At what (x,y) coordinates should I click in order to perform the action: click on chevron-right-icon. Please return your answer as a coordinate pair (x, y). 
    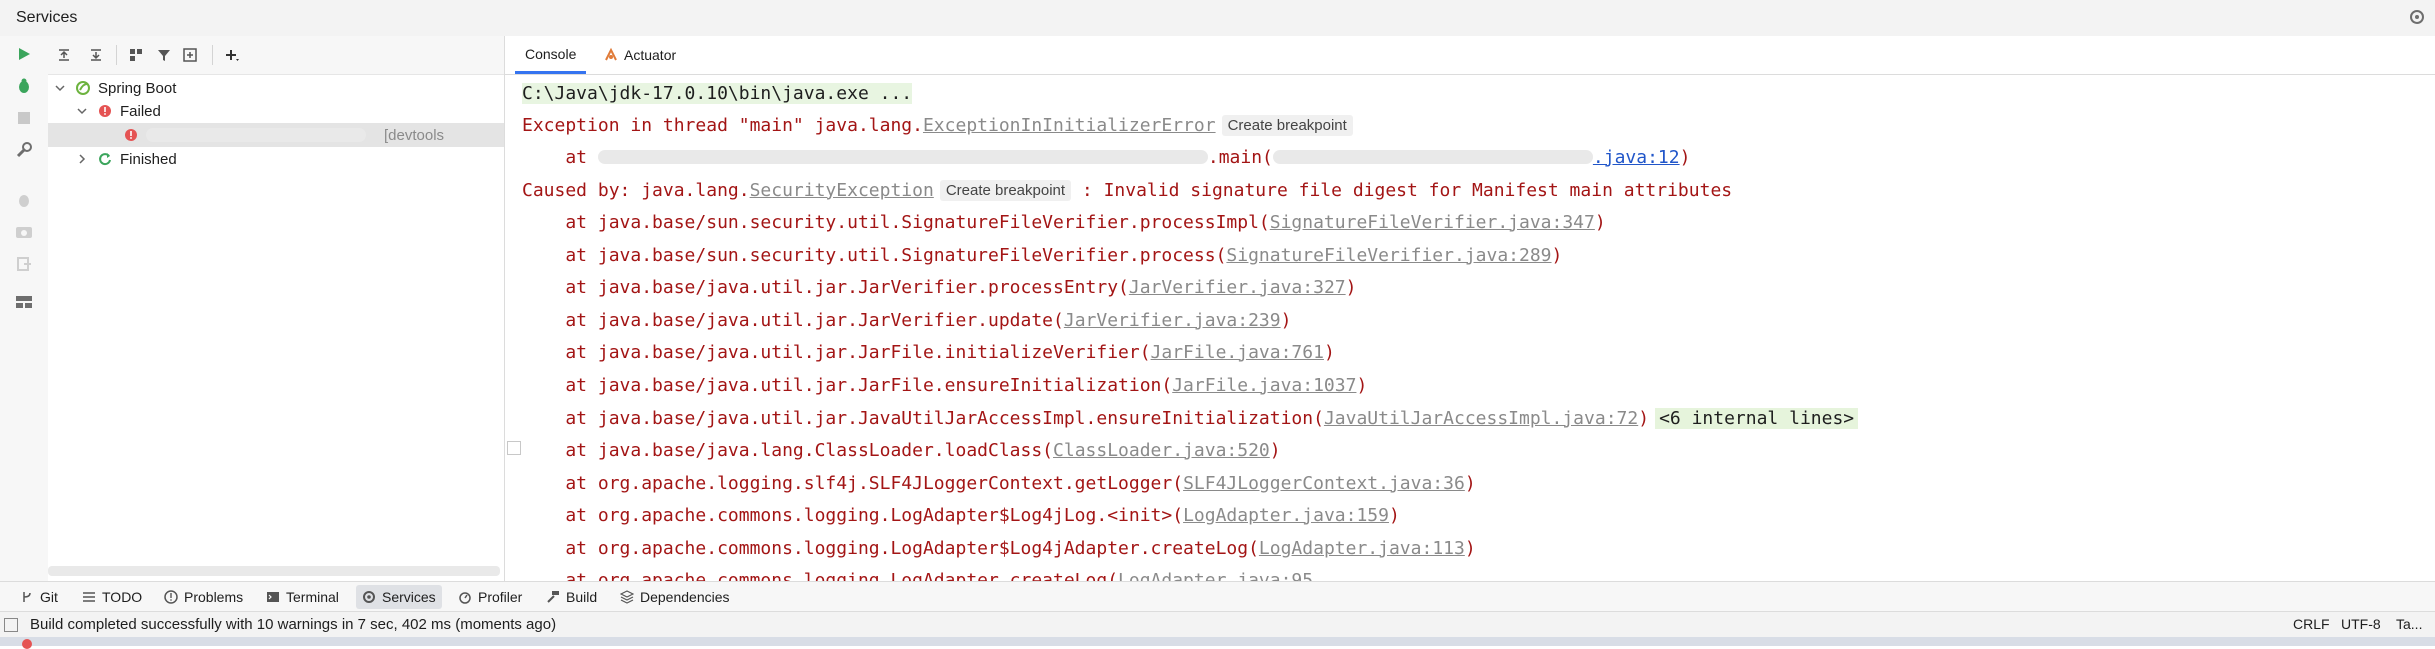
    Looking at the image, I should click on (82, 159).